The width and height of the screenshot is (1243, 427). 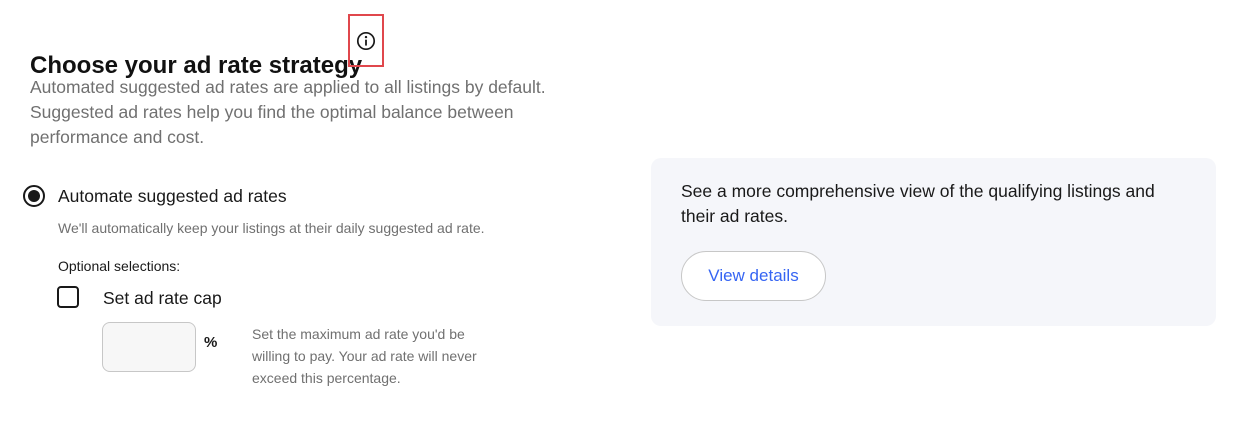 What do you see at coordinates (753, 276) in the screenshot?
I see `view-details-button: View details` at bounding box center [753, 276].